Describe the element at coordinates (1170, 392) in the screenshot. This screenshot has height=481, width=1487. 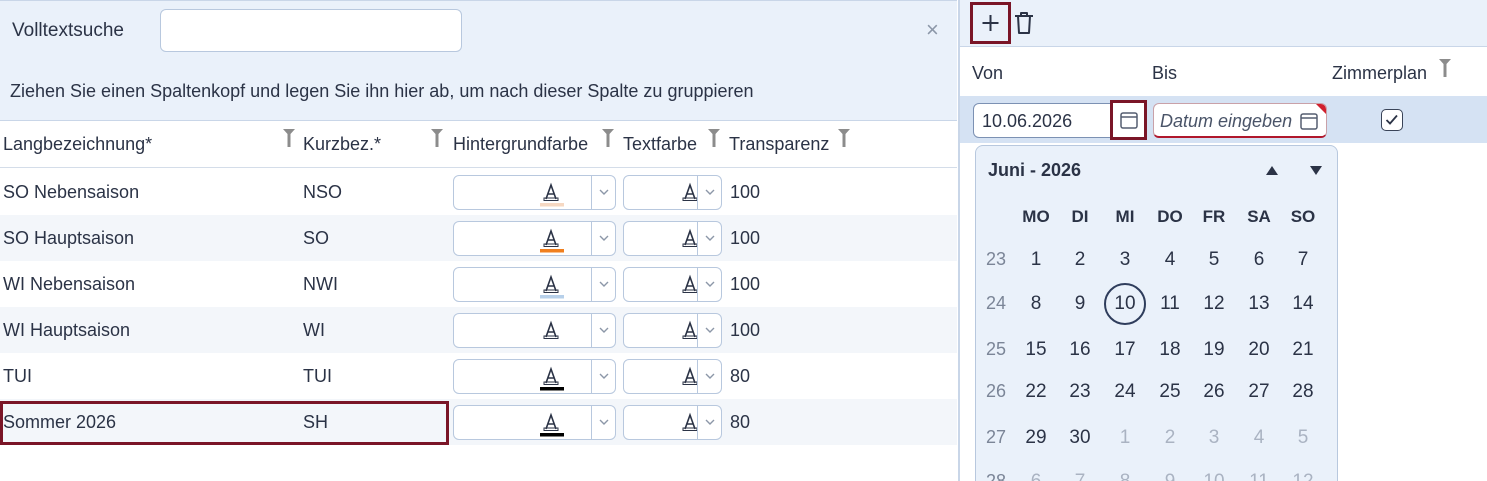
I see `calendar-day: 25` at that location.